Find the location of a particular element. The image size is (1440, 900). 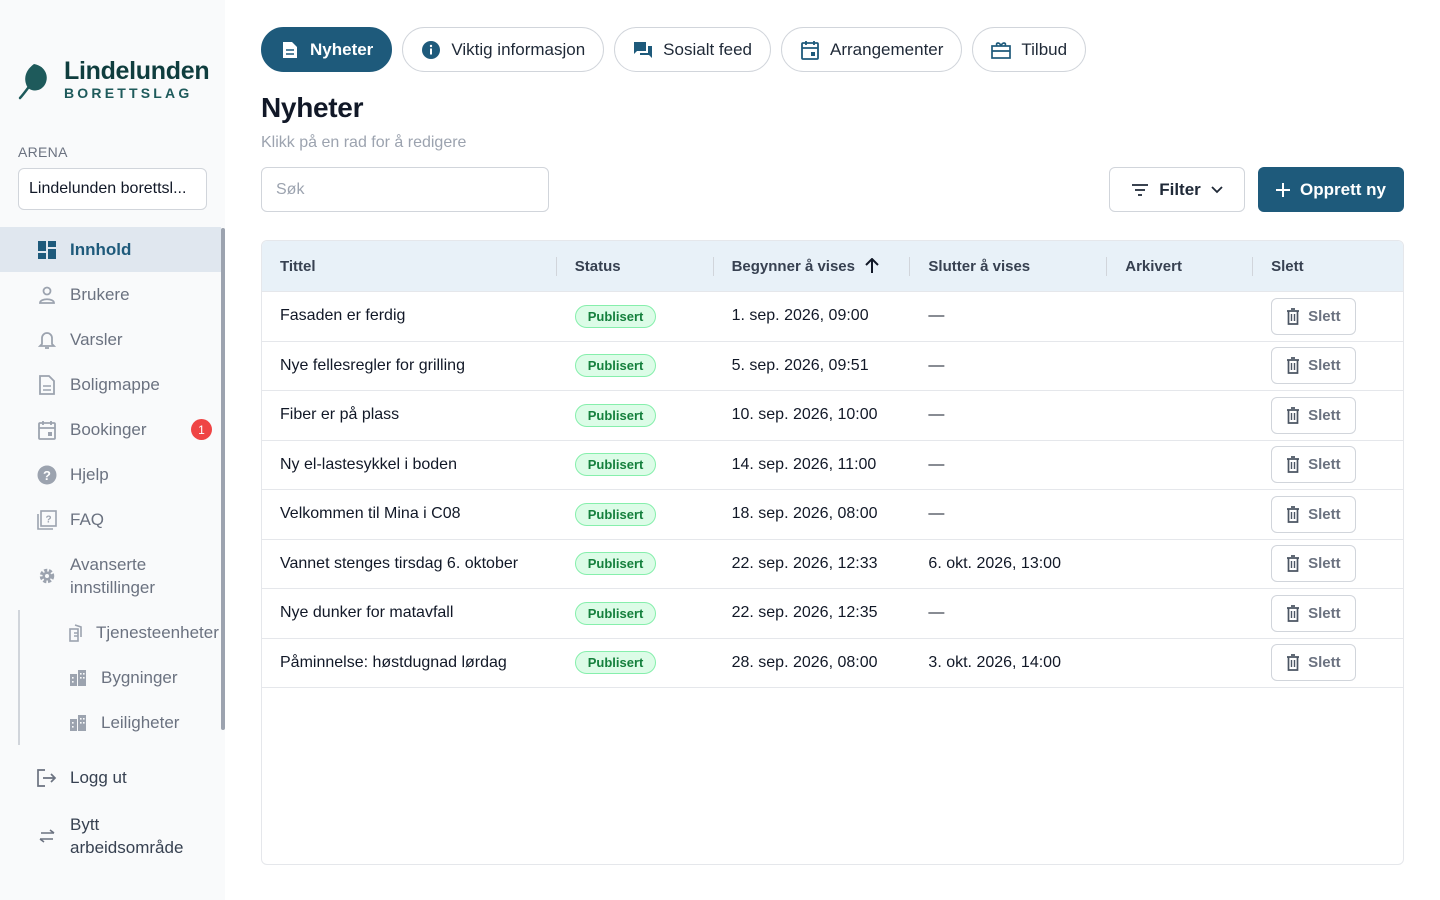

tab-arrangementer: Arrangementer is located at coordinates (872, 49).